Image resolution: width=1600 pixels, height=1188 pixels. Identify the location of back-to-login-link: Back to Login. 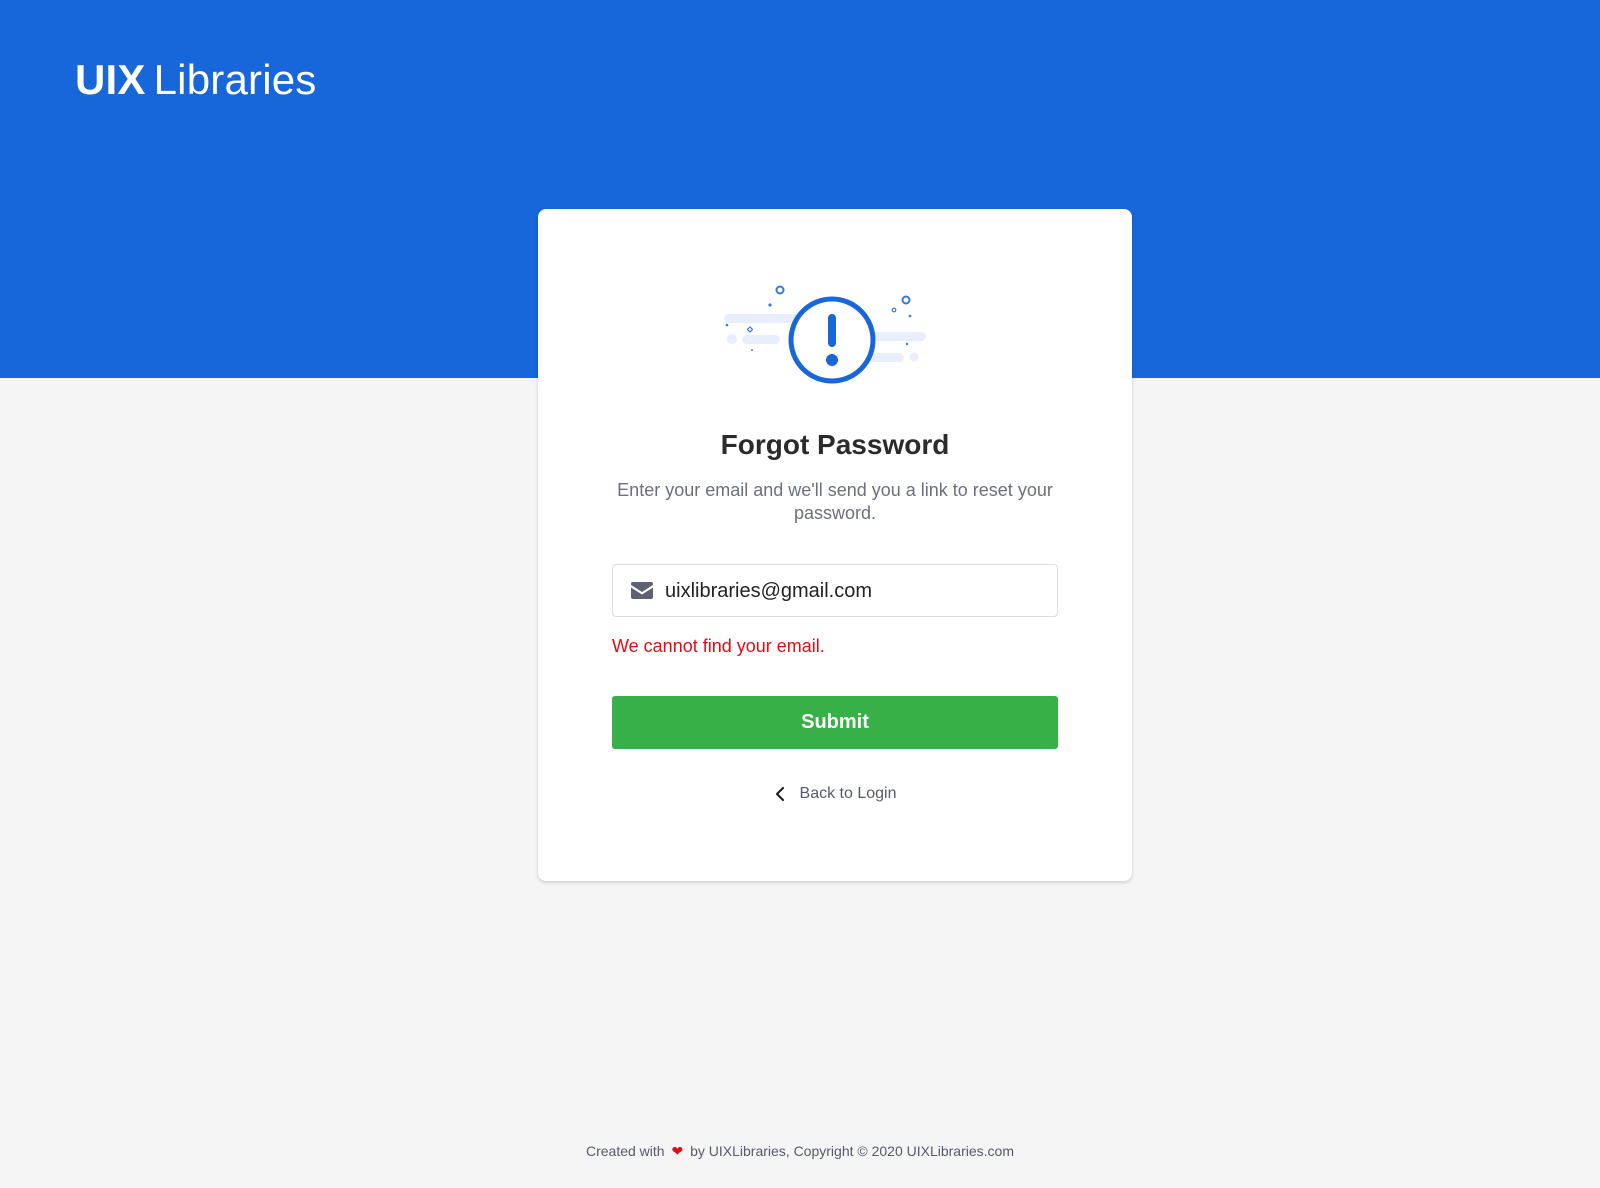
(835, 794).